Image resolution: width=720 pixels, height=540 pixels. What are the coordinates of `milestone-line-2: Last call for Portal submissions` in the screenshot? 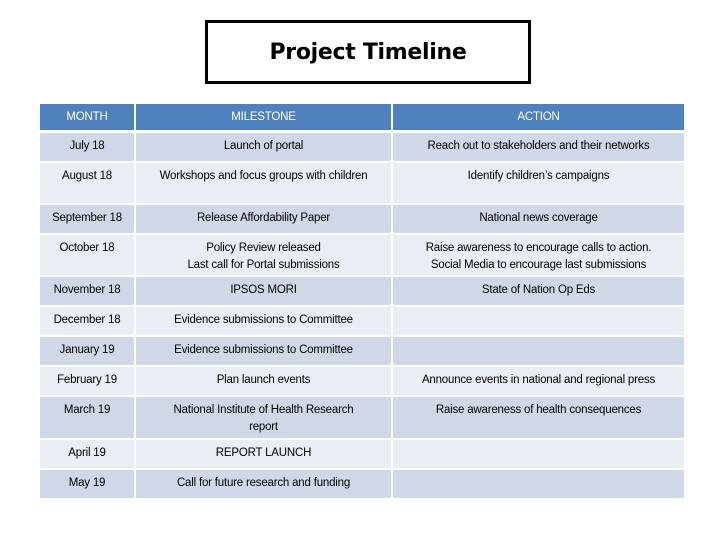 It's located at (263, 265).